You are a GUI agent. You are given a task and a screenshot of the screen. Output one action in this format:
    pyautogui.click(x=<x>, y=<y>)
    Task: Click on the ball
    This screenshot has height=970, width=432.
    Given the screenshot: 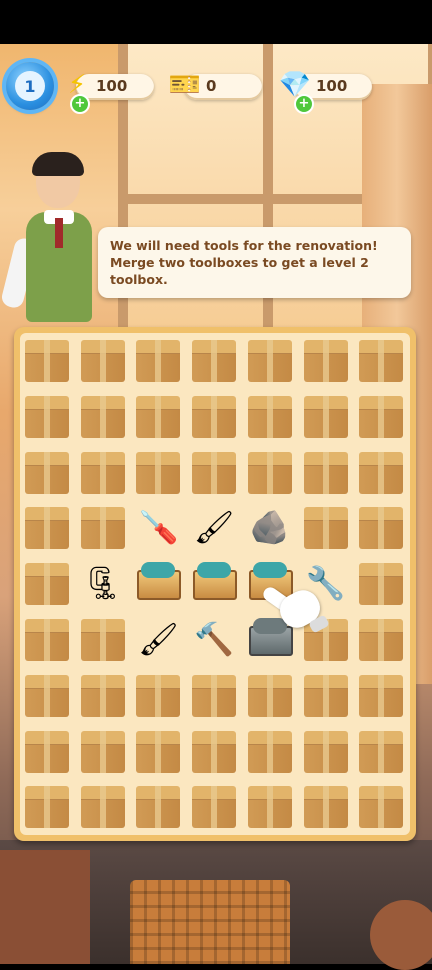 What is the action you would take?
    pyautogui.click(x=401, y=935)
    